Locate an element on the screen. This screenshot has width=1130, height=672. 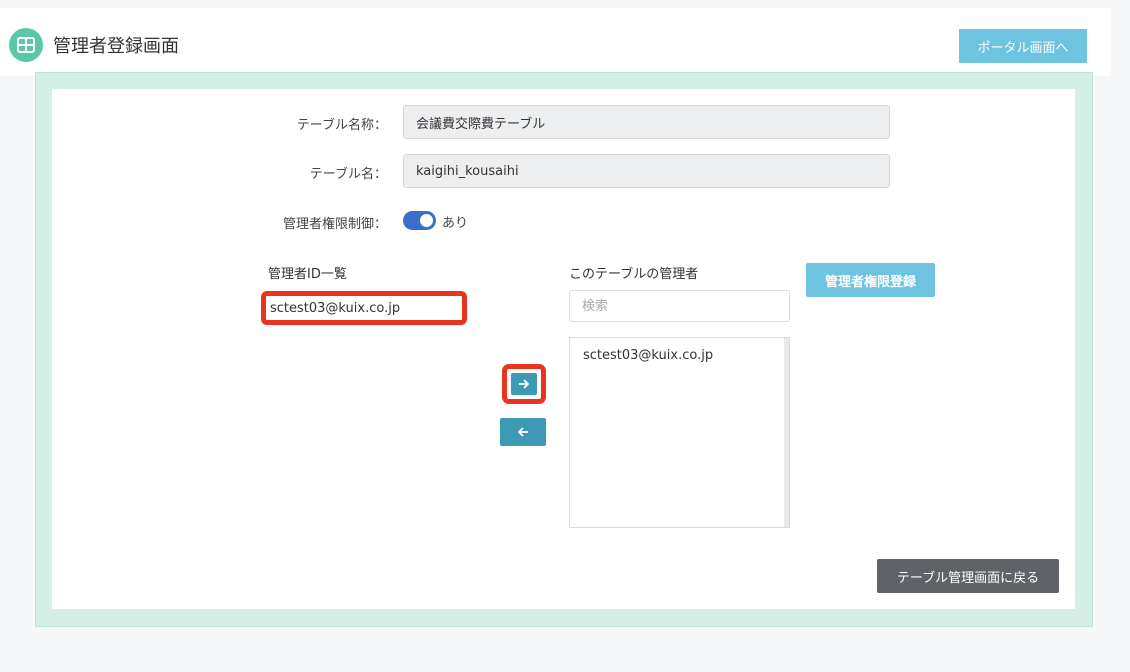
admin-id-item: sctest03@kuix.co.jp is located at coordinates (364, 308).